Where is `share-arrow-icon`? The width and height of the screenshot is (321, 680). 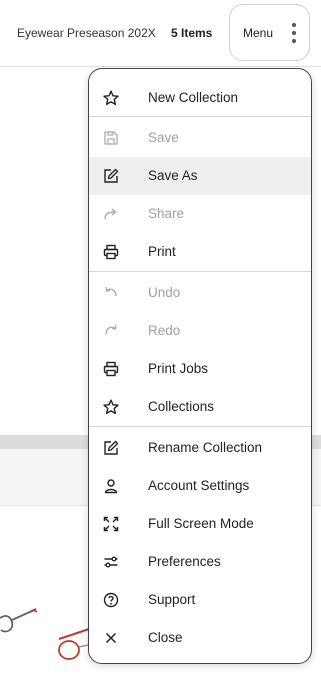 share-arrow-icon is located at coordinates (111, 214).